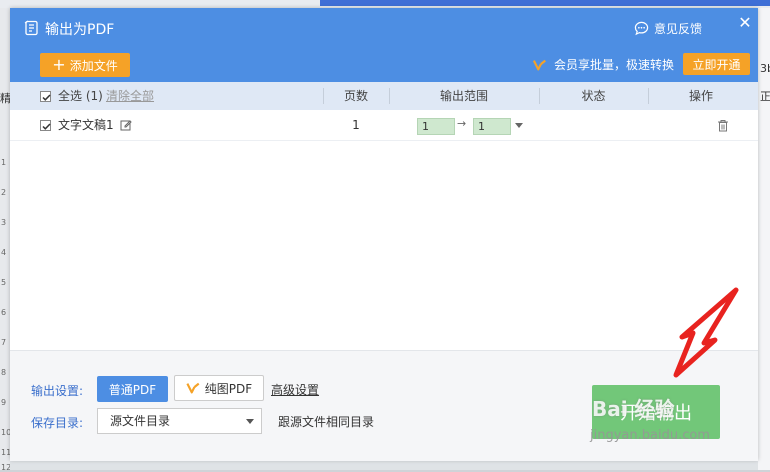 Image resolution: width=770 pixels, height=472 pixels. What do you see at coordinates (463, 96) in the screenshot?
I see `column-header-range: 输出范围` at bounding box center [463, 96].